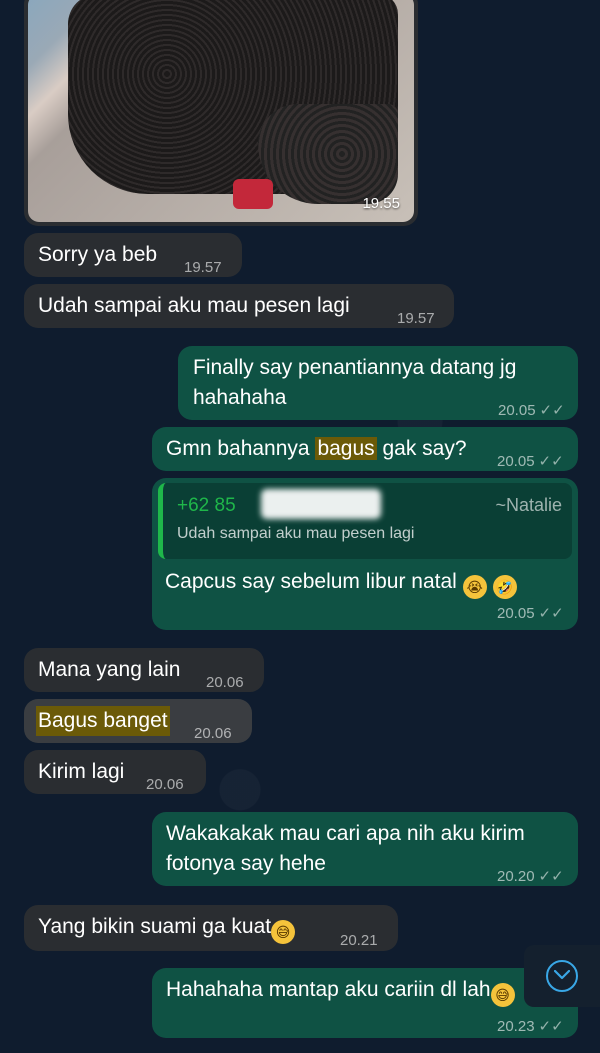 The image size is (600, 1053). What do you see at coordinates (321, 504) in the screenshot?
I see `redacted-phone` at bounding box center [321, 504].